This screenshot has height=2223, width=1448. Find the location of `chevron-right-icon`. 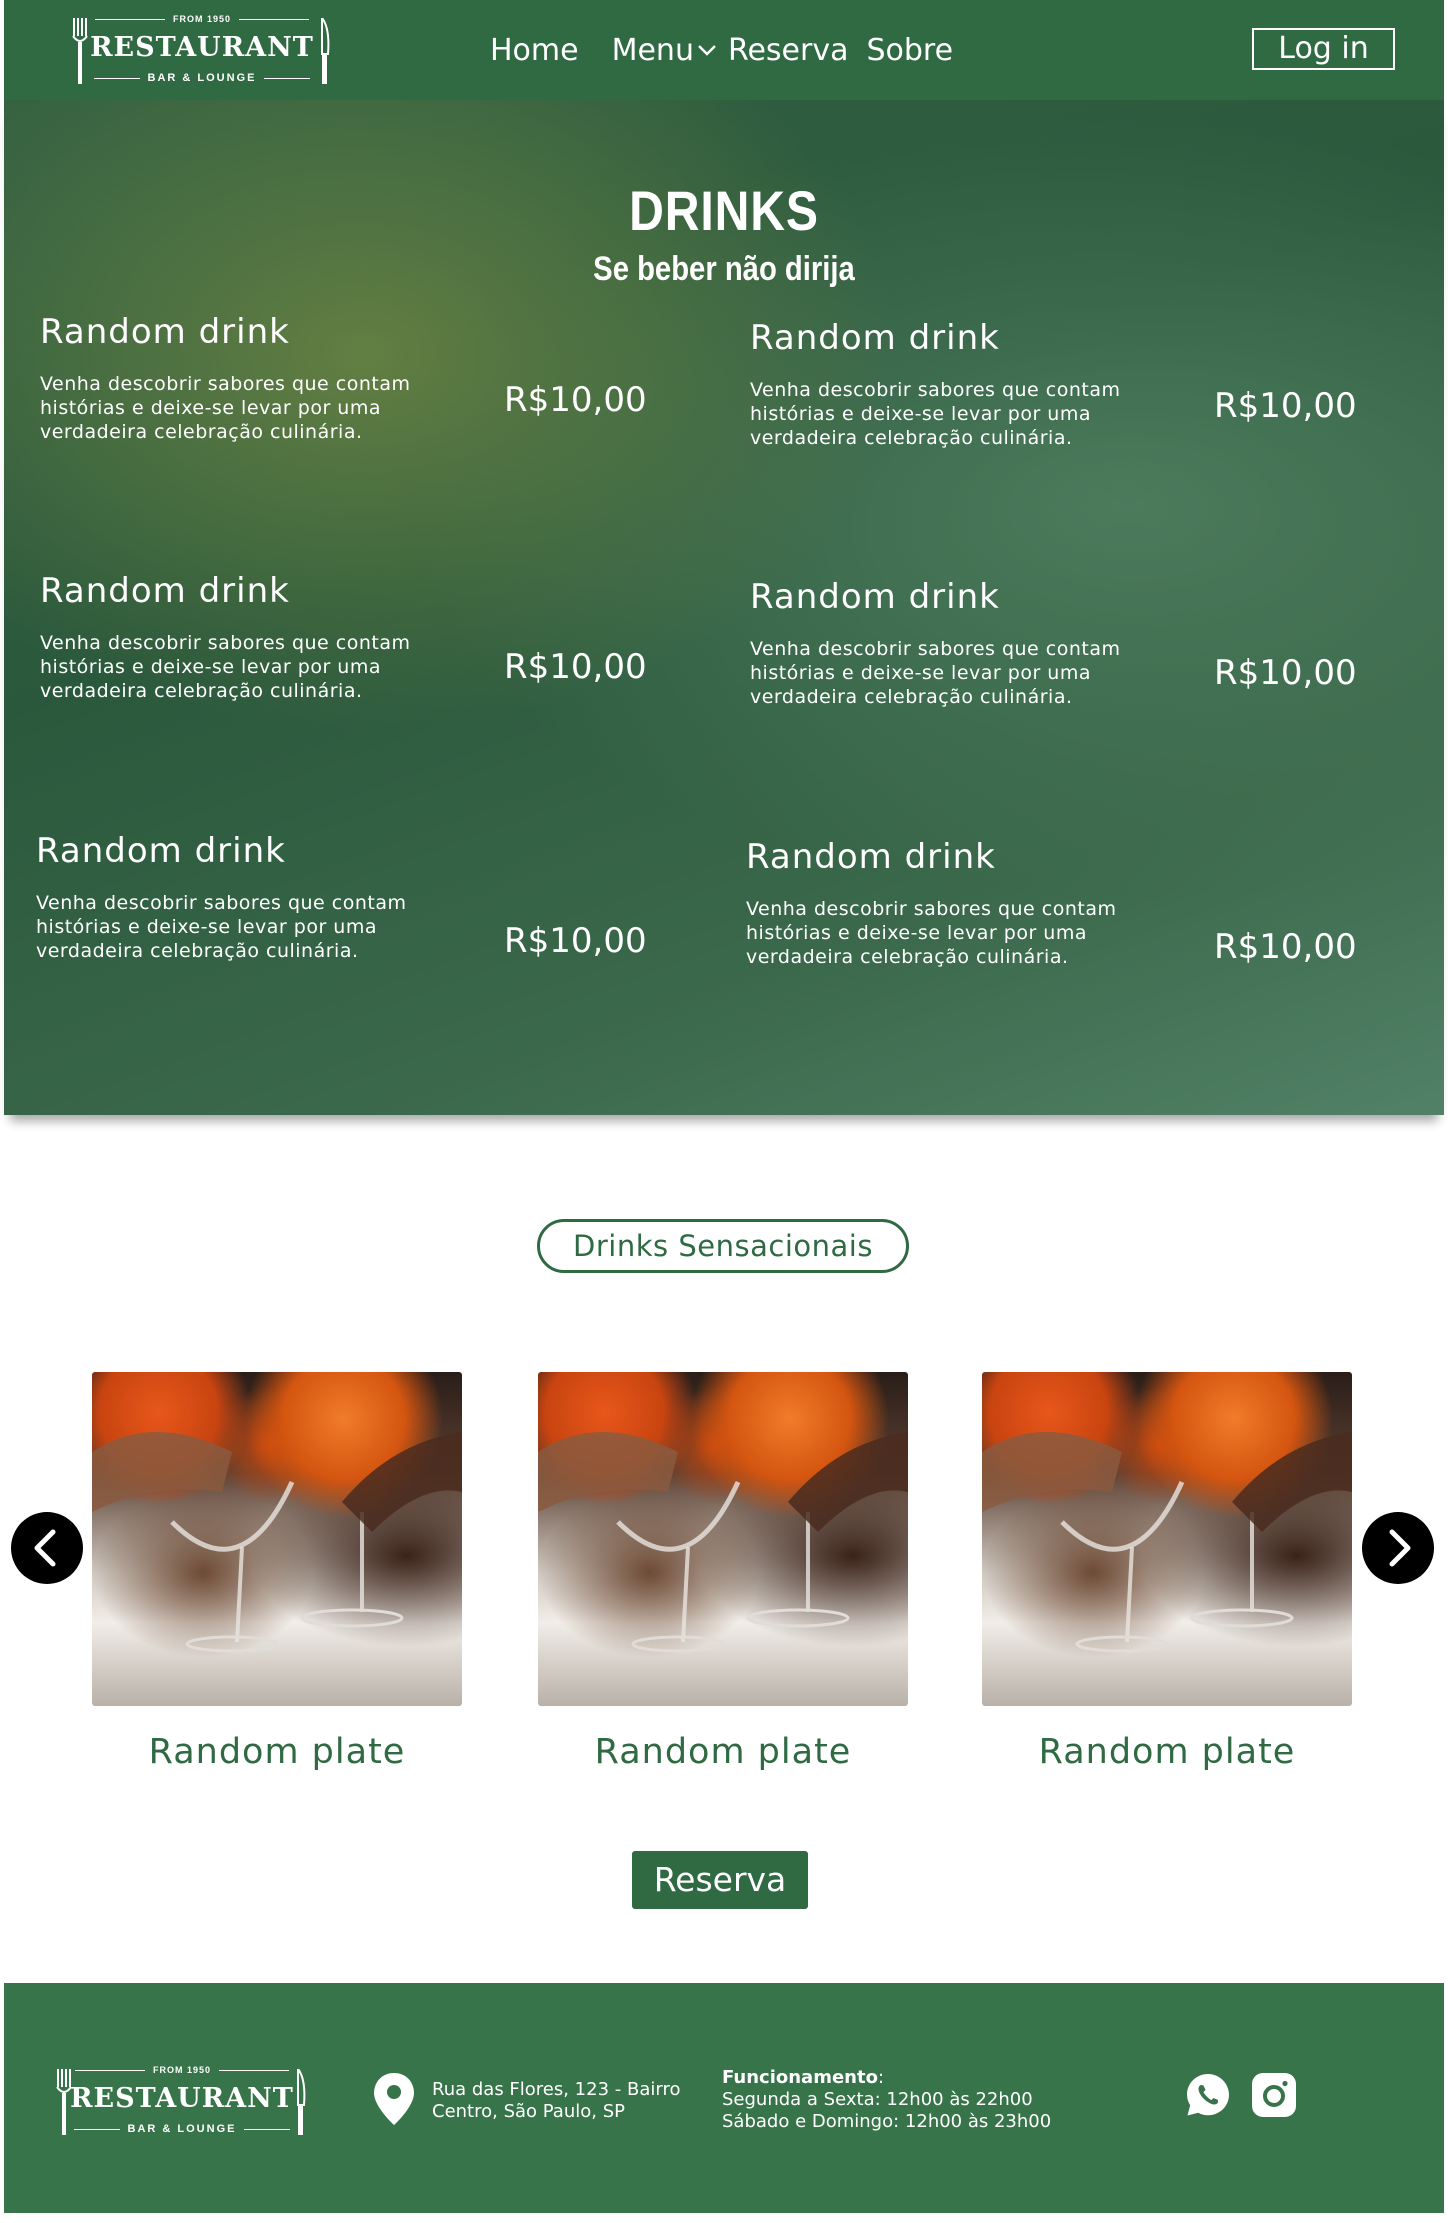

chevron-right-icon is located at coordinates (1400, 1548).